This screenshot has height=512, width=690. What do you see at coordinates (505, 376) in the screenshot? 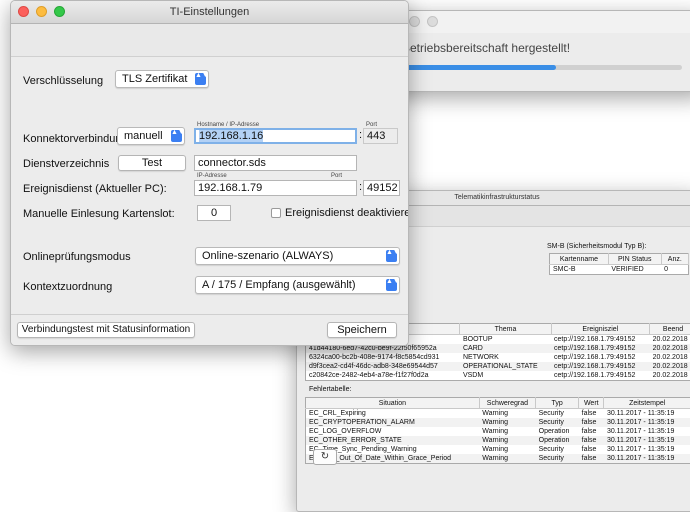
I see `events-cell: VSDM` at bounding box center [505, 376].